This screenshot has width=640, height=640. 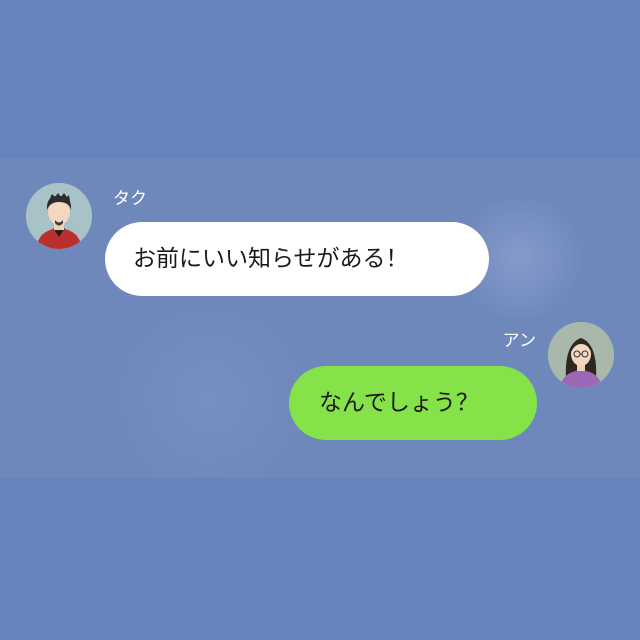 I want to click on background-glow, so click(x=210, y=393).